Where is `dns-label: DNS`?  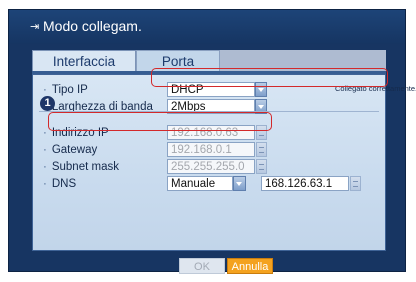 dns-label: DNS is located at coordinates (59, 184).